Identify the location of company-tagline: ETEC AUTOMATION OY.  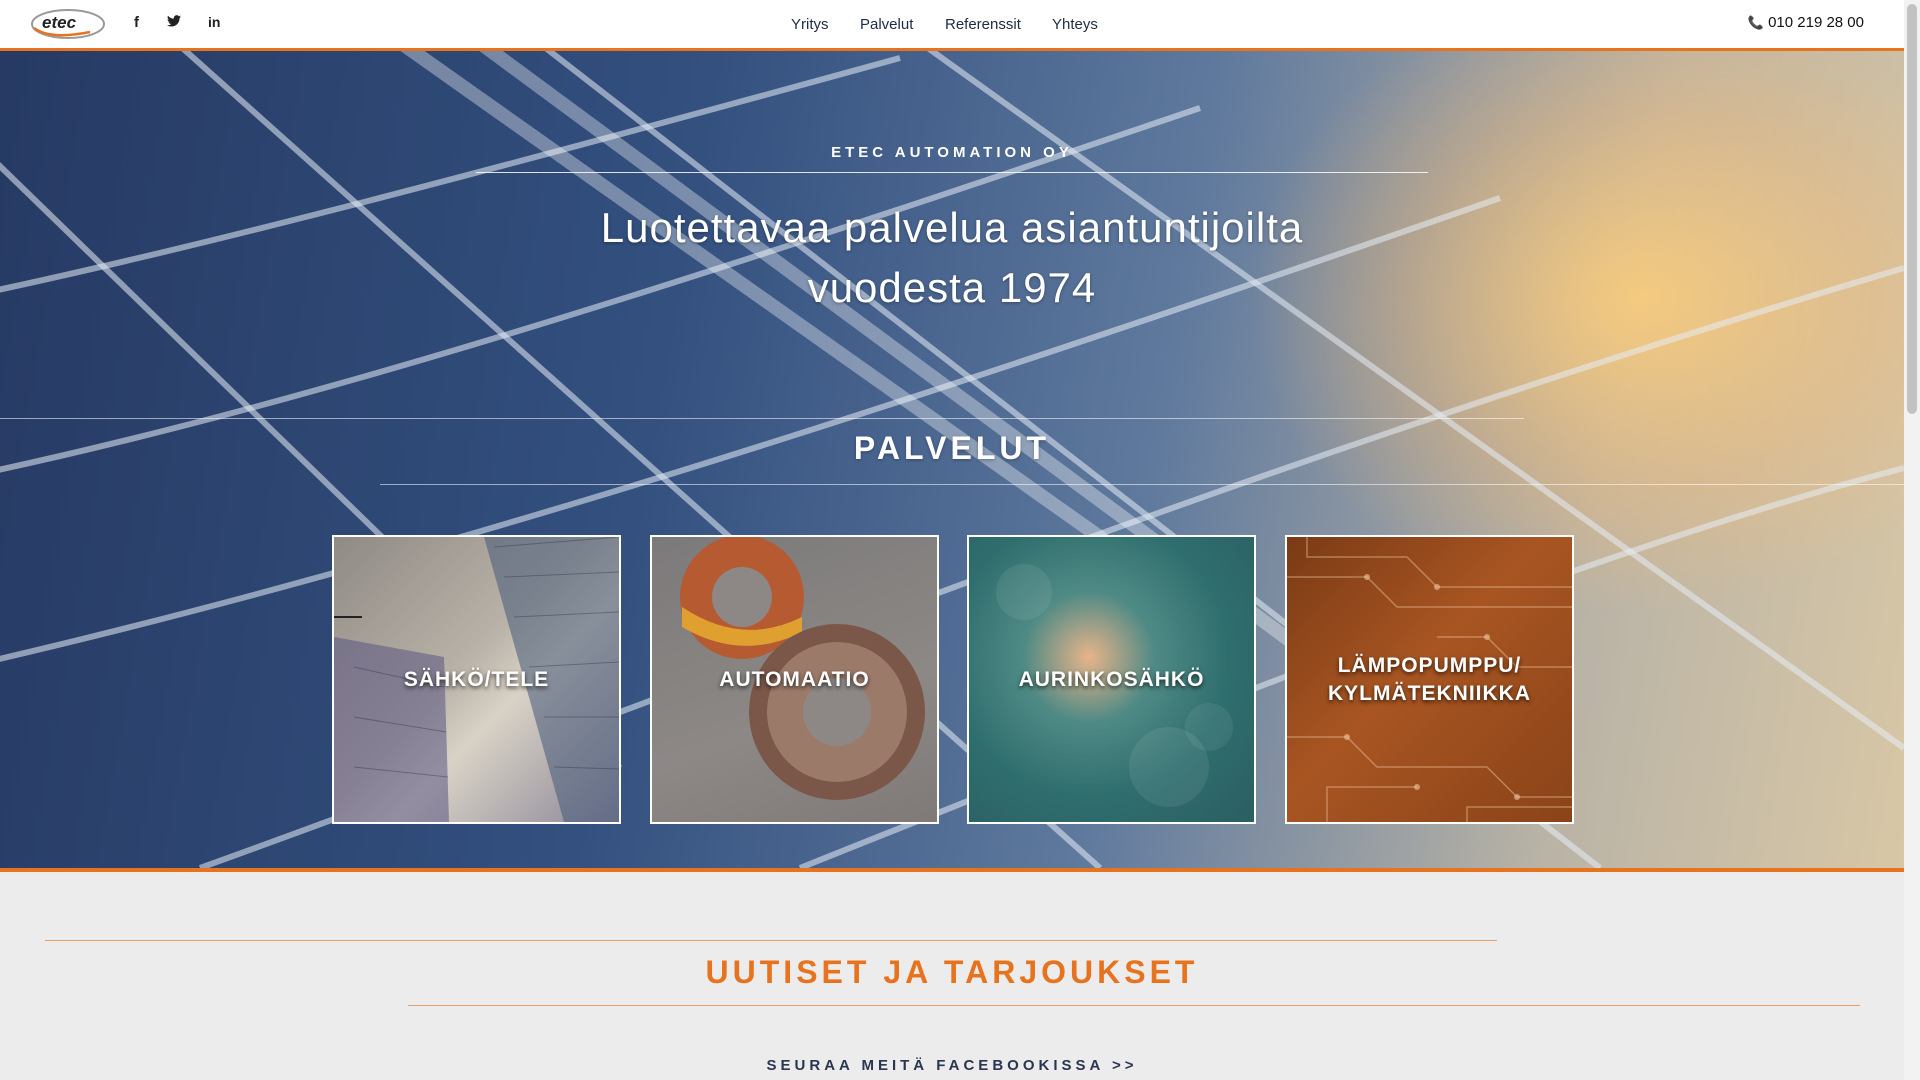
(952, 152).